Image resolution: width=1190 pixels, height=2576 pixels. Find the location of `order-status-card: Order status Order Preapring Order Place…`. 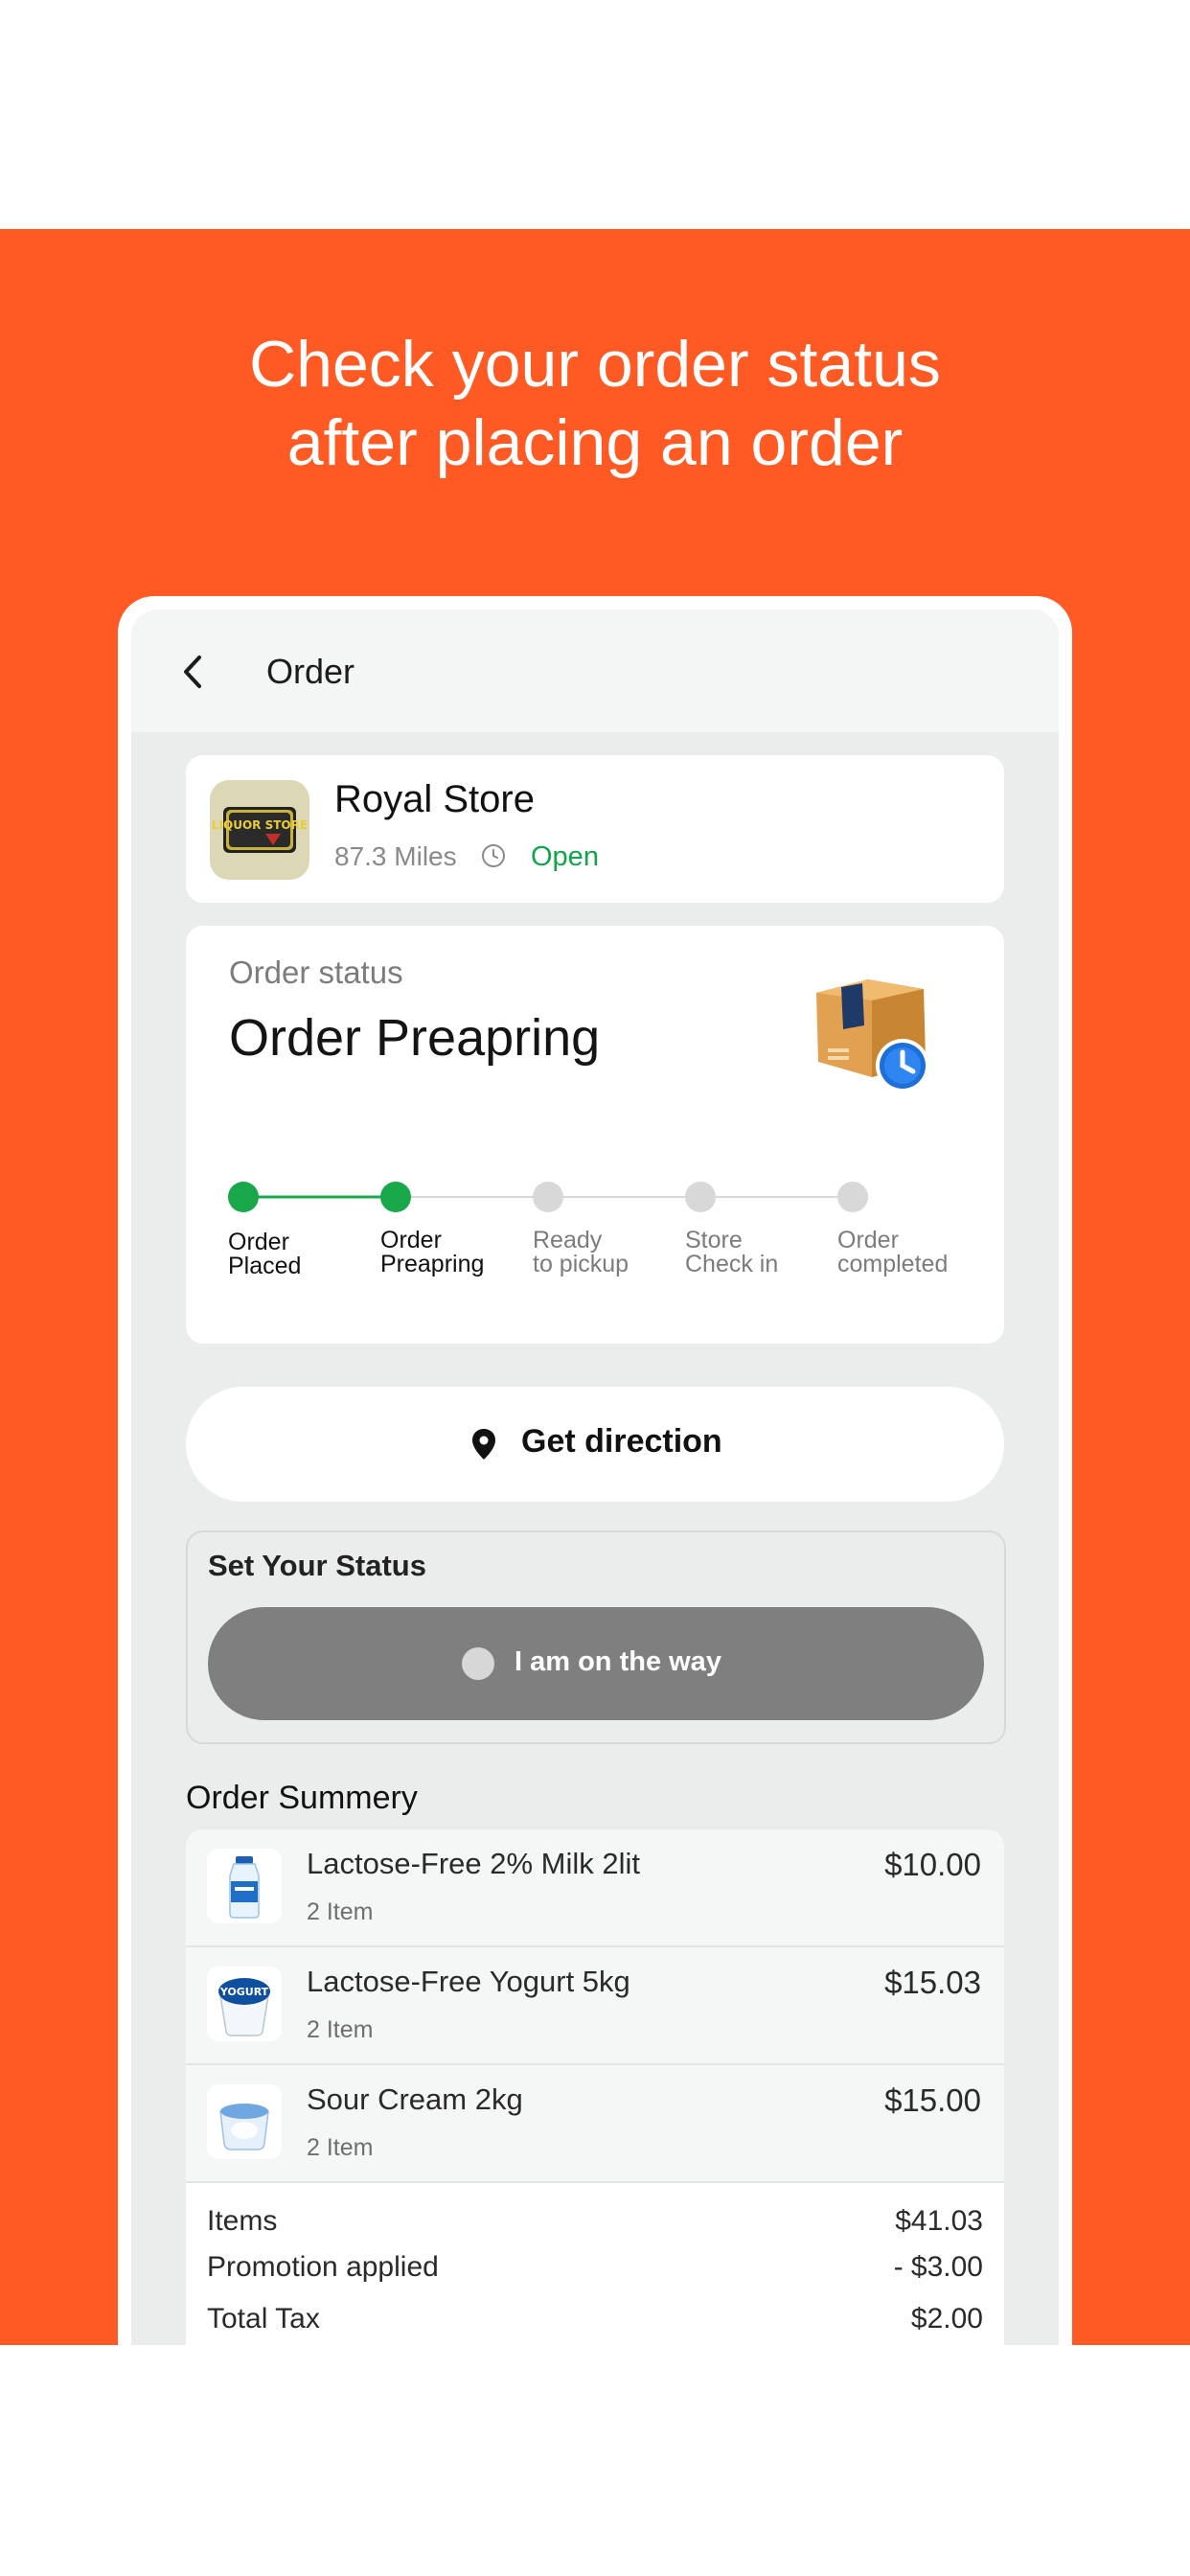

order-status-card: Order status Order Preapring Order Place… is located at coordinates (595, 1135).